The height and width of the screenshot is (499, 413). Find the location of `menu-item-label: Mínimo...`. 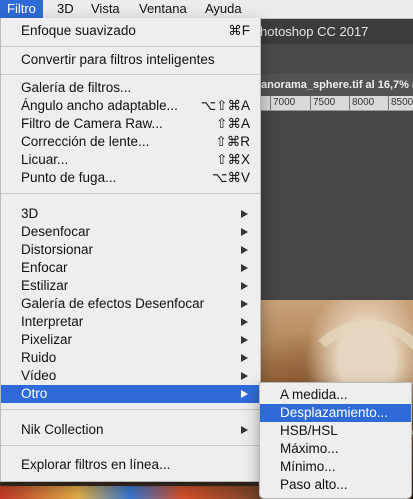

menu-item-label: Mínimo... is located at coordinates (308, 466).